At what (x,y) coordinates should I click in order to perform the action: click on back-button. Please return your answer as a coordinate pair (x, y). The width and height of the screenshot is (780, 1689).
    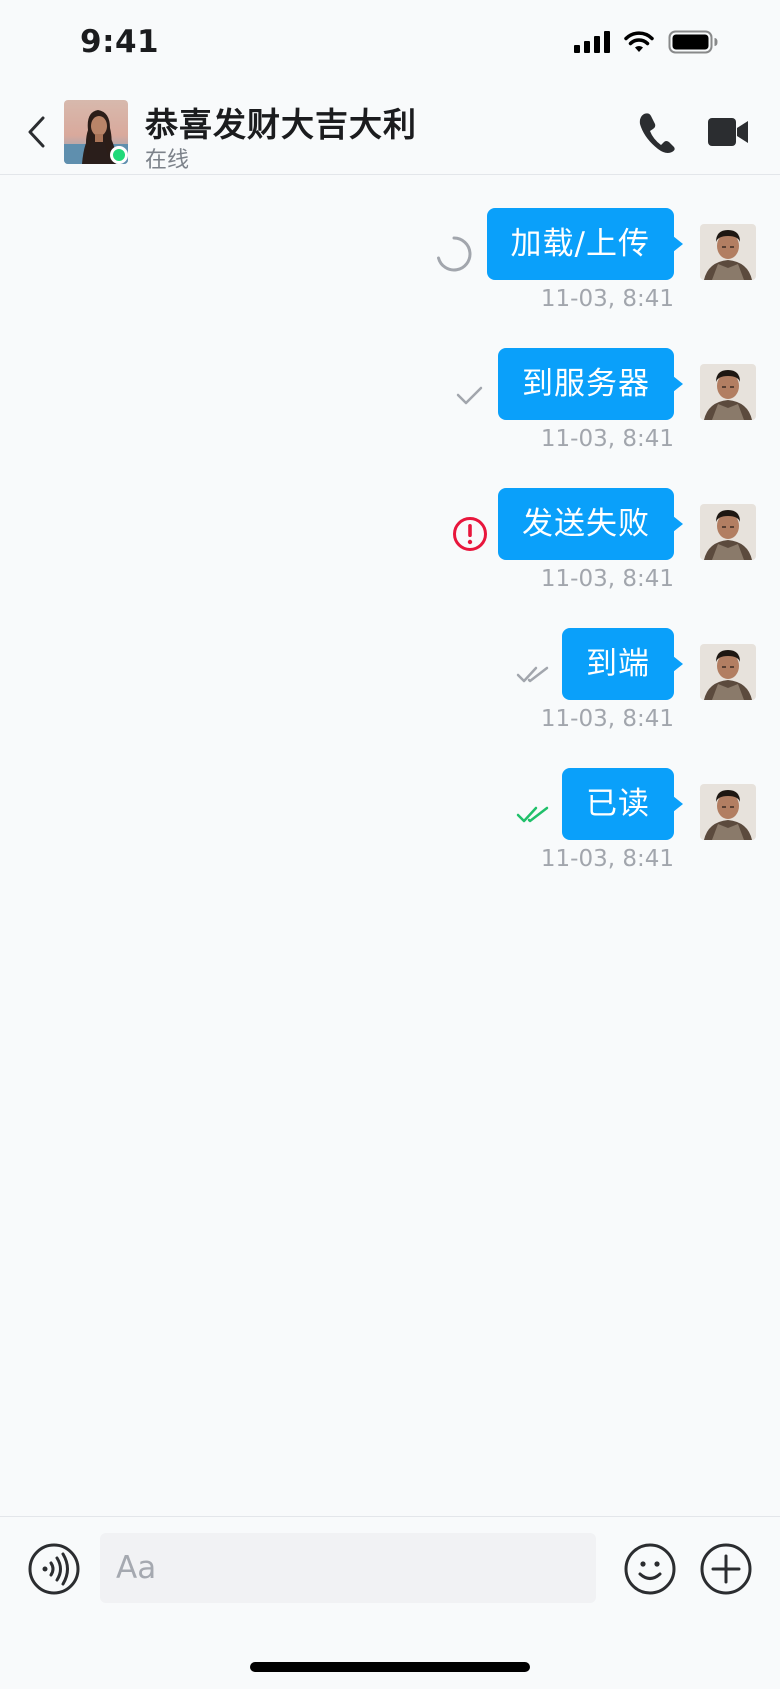
    Looking at the image, I should click on (37, 132).